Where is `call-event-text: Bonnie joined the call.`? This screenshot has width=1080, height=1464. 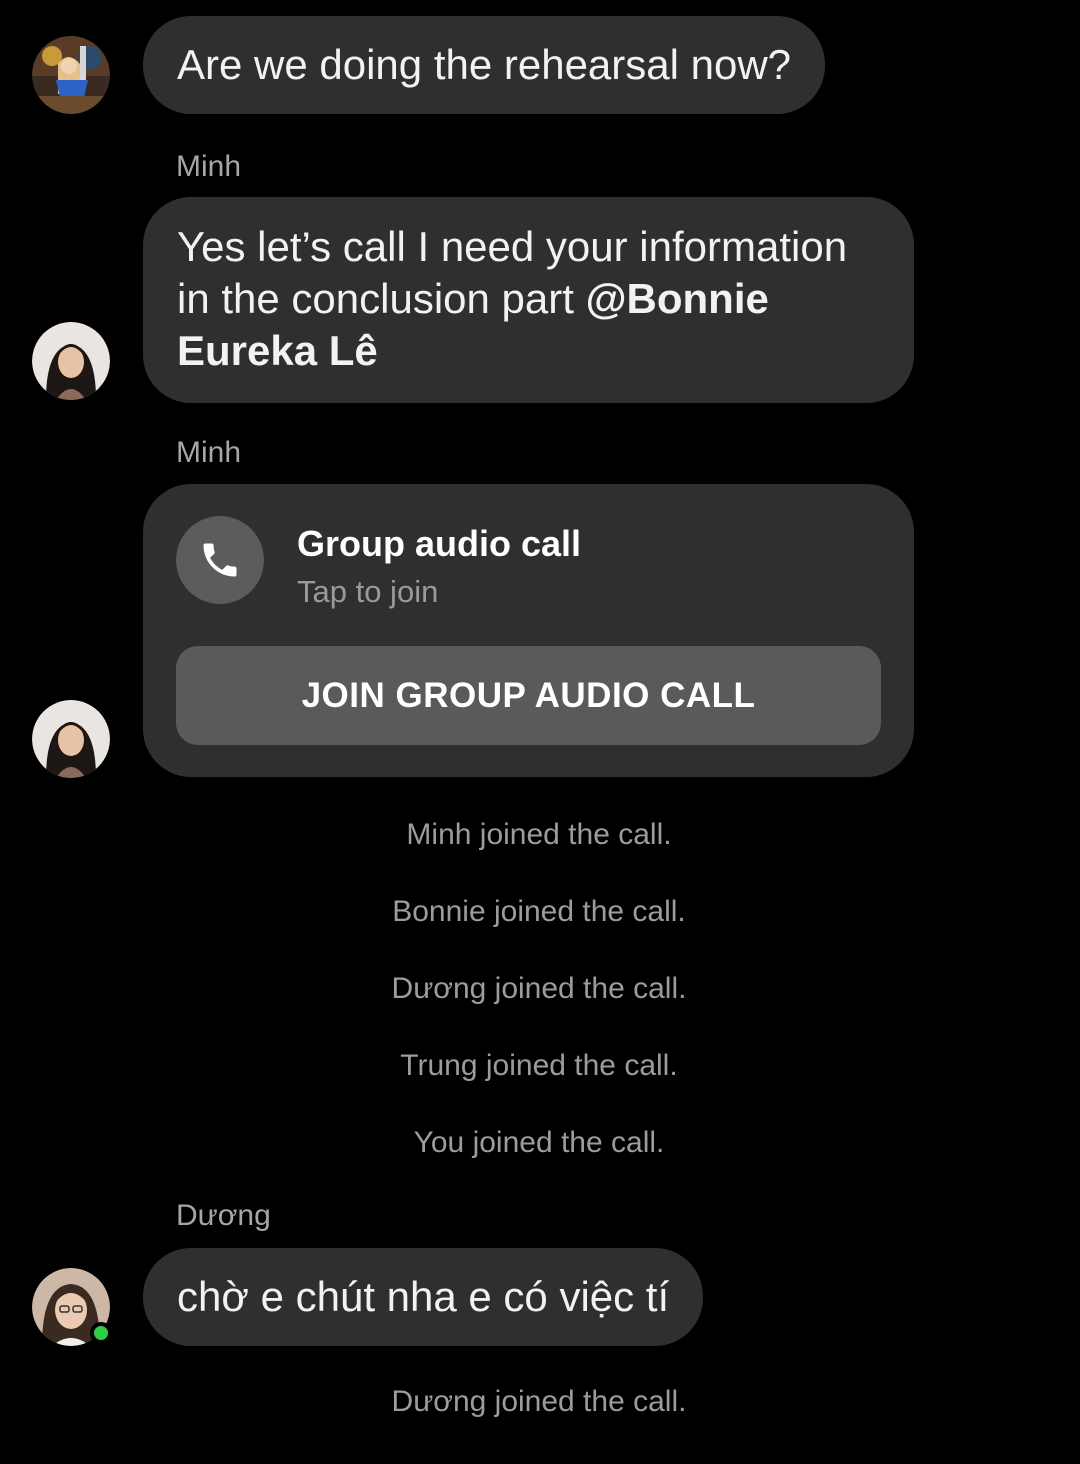
call-event-text: Bonnie joined the call. is located at coordinates (539, 911).